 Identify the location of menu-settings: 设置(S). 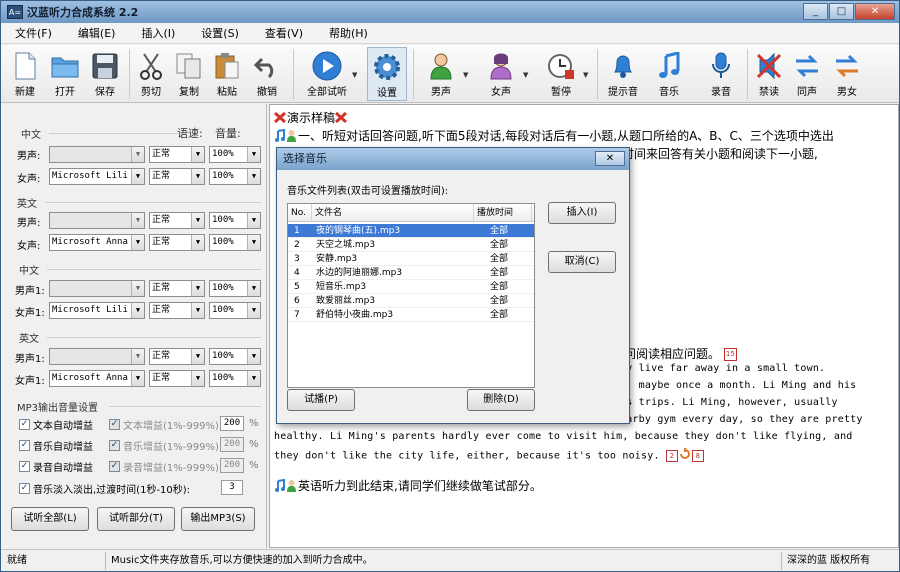
(219, 33).